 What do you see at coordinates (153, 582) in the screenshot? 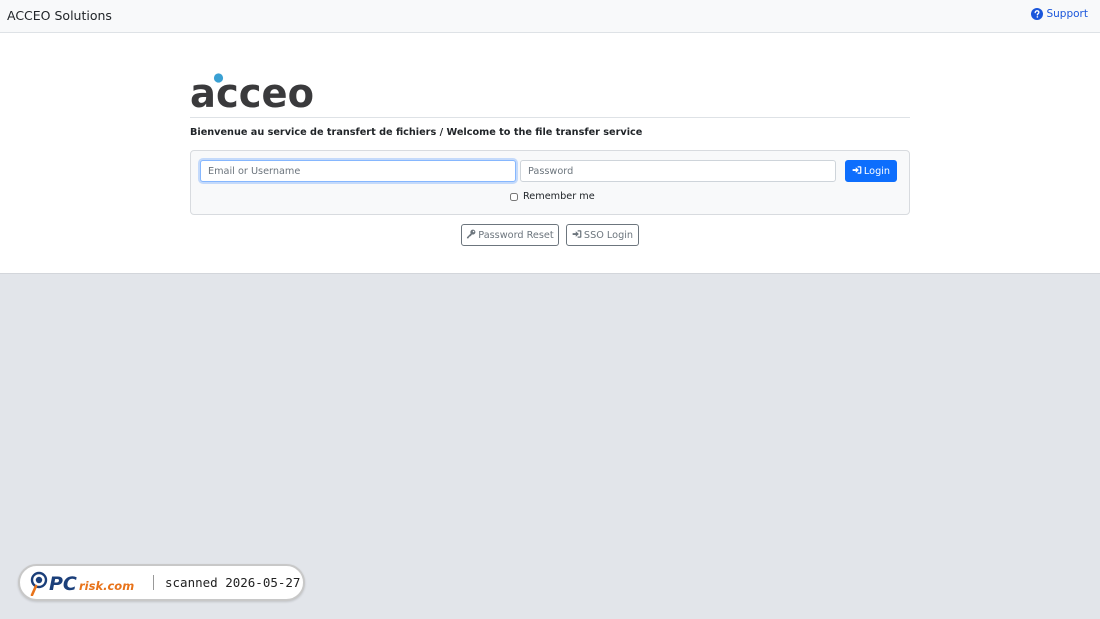
I see `badge-separator` at bounding box center [153, 582].